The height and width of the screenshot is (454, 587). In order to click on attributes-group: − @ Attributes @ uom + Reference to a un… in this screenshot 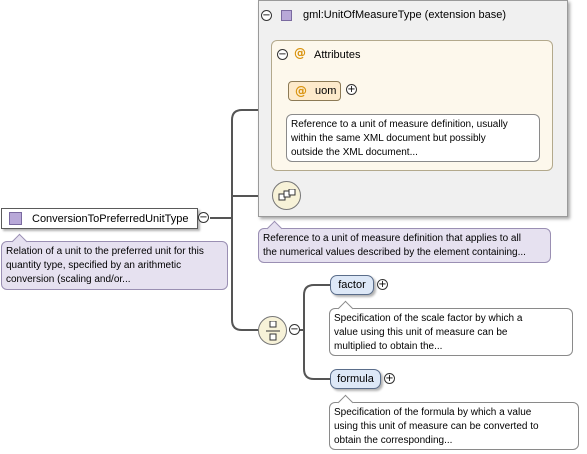, I will do `click(412, 105)`.